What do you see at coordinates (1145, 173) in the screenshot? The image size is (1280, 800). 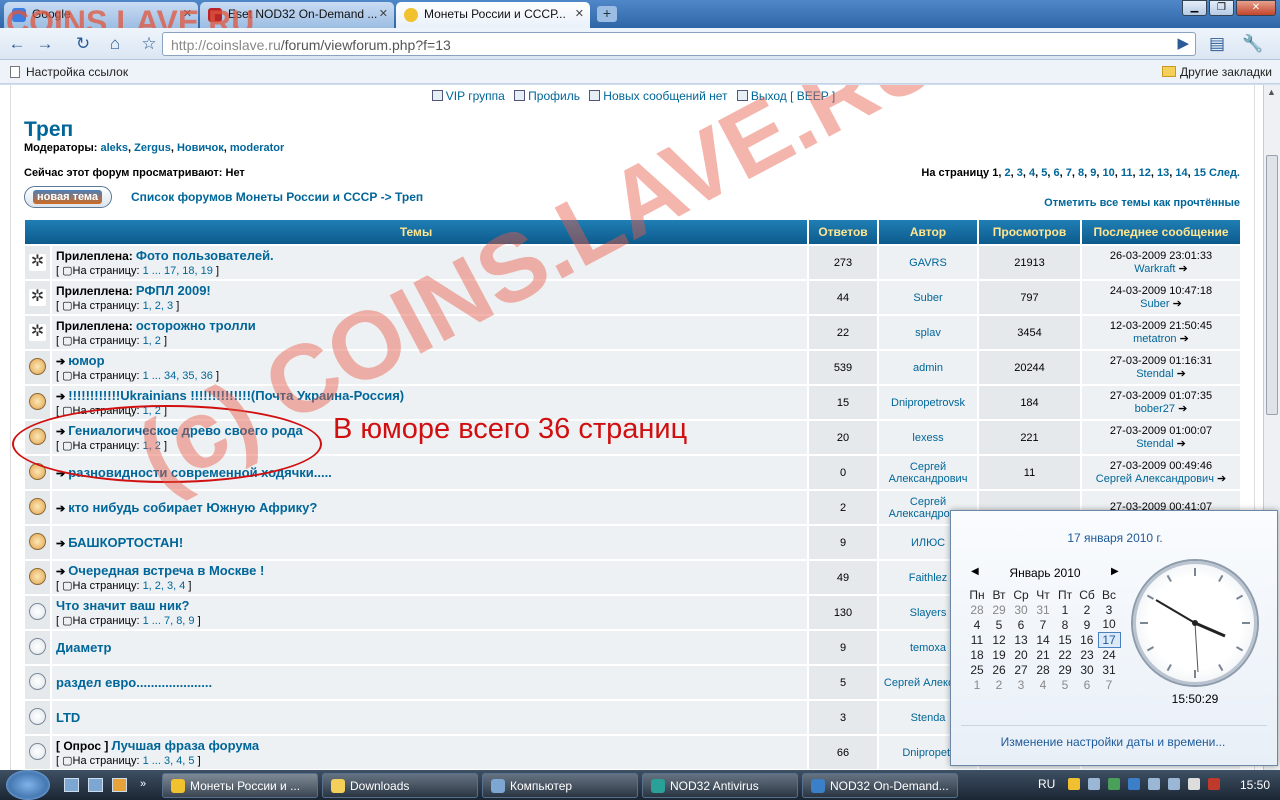 I see `pager-link: 12` at bounding box center [1145, 173].